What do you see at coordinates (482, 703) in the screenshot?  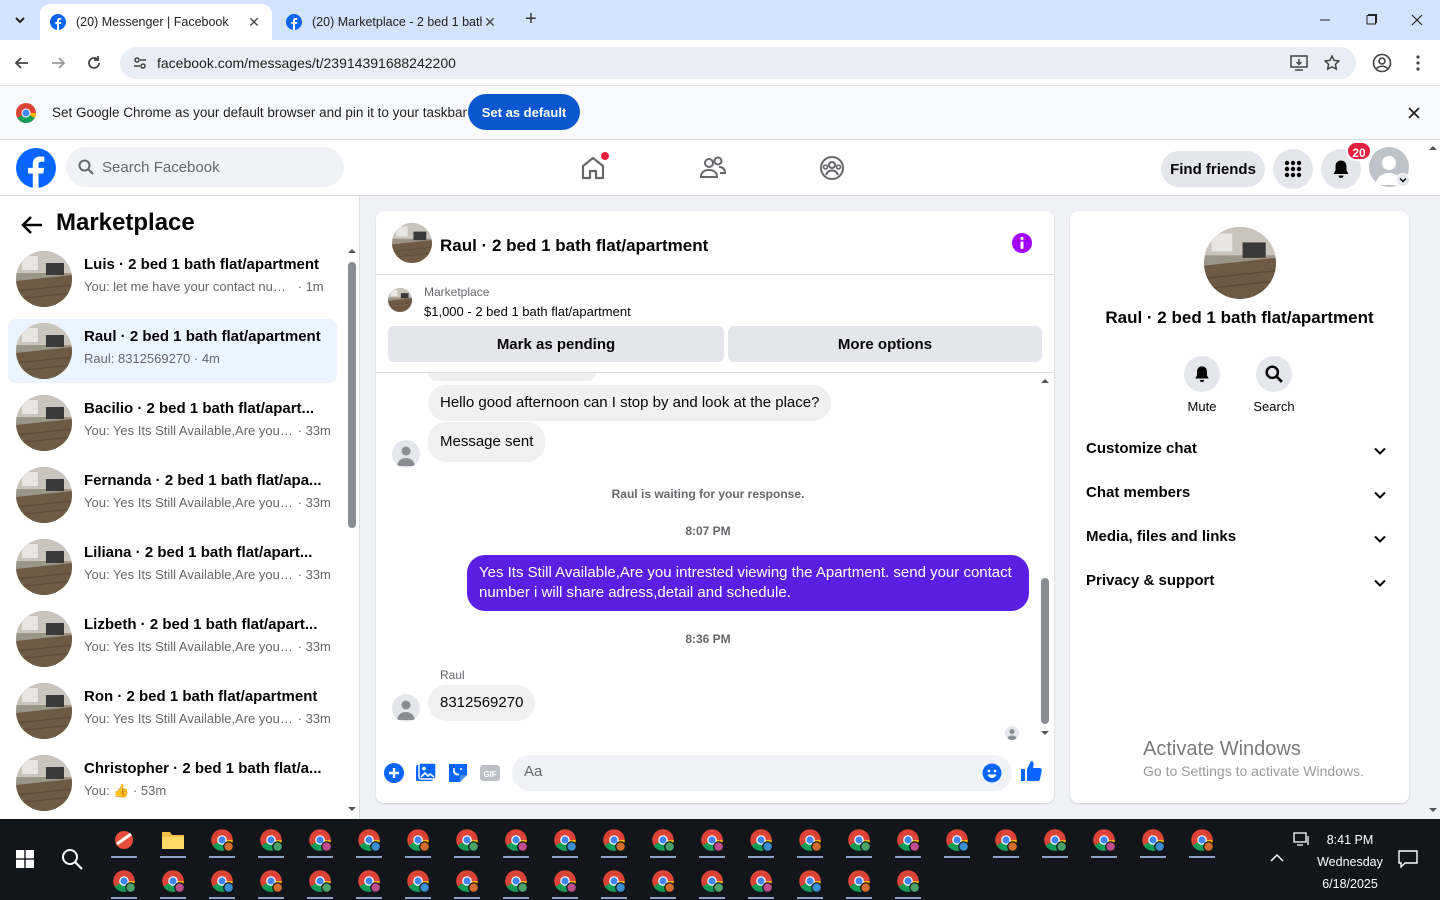 I see `message-bubble-incoming: 8312569270` at bounding box center [482, 703].